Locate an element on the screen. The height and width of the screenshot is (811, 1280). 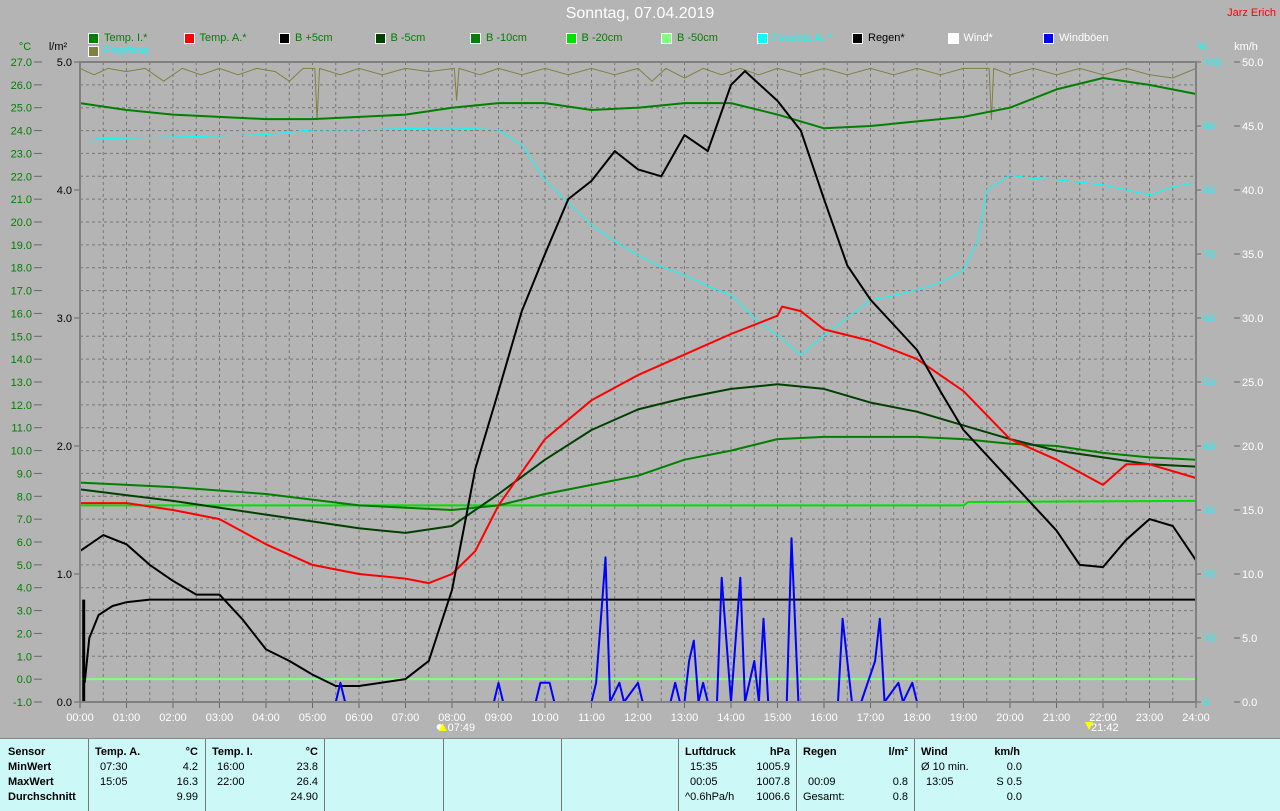
legend-item: Regen* is located at coordinates (878, 38).